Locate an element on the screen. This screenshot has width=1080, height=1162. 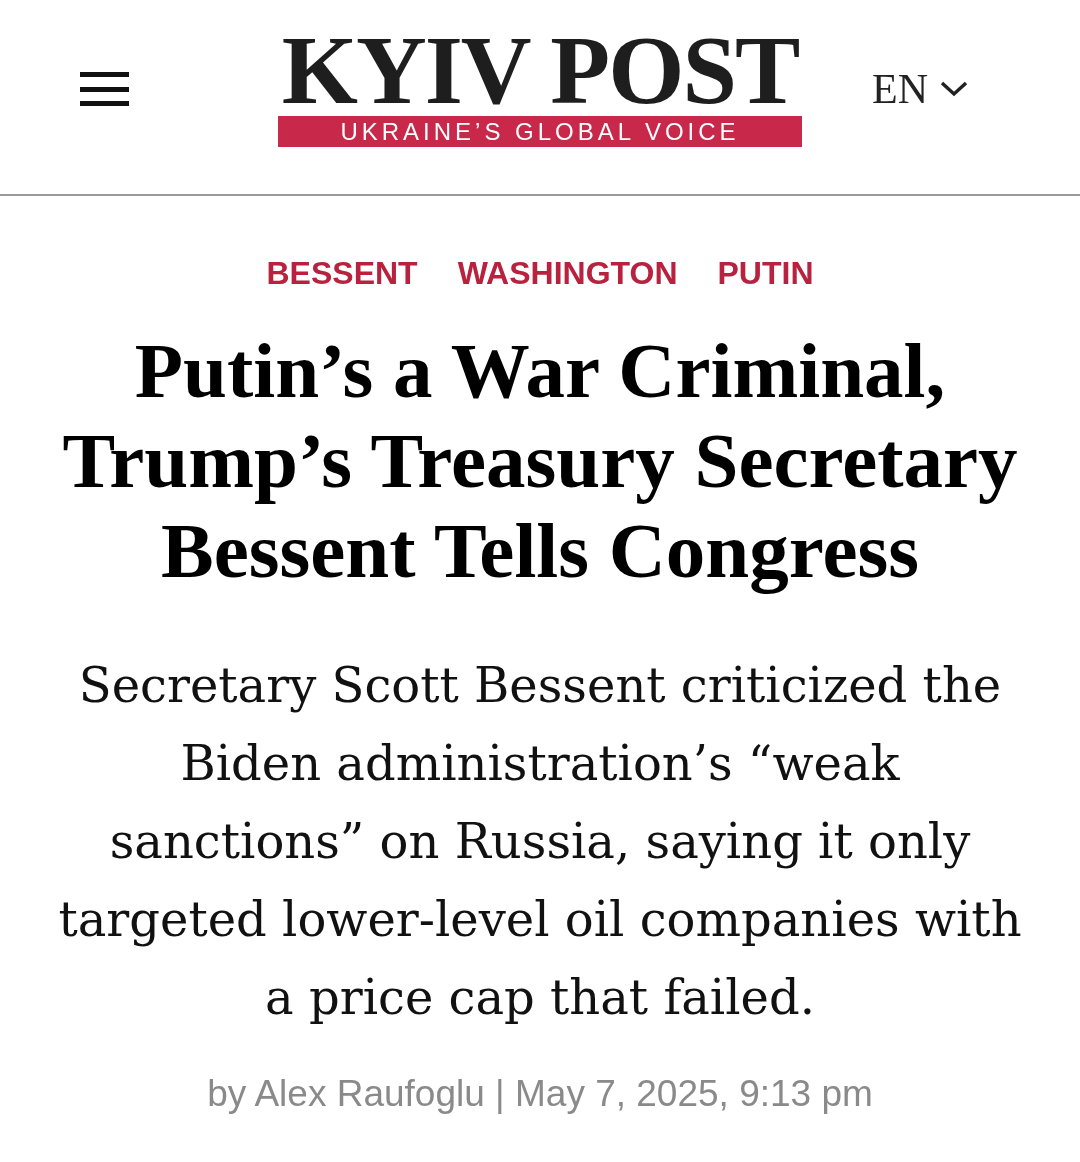
article-byline: by Alex Raufoglu | May 7, 2025, 9:13 pm is located at coordinates (540, 1094).